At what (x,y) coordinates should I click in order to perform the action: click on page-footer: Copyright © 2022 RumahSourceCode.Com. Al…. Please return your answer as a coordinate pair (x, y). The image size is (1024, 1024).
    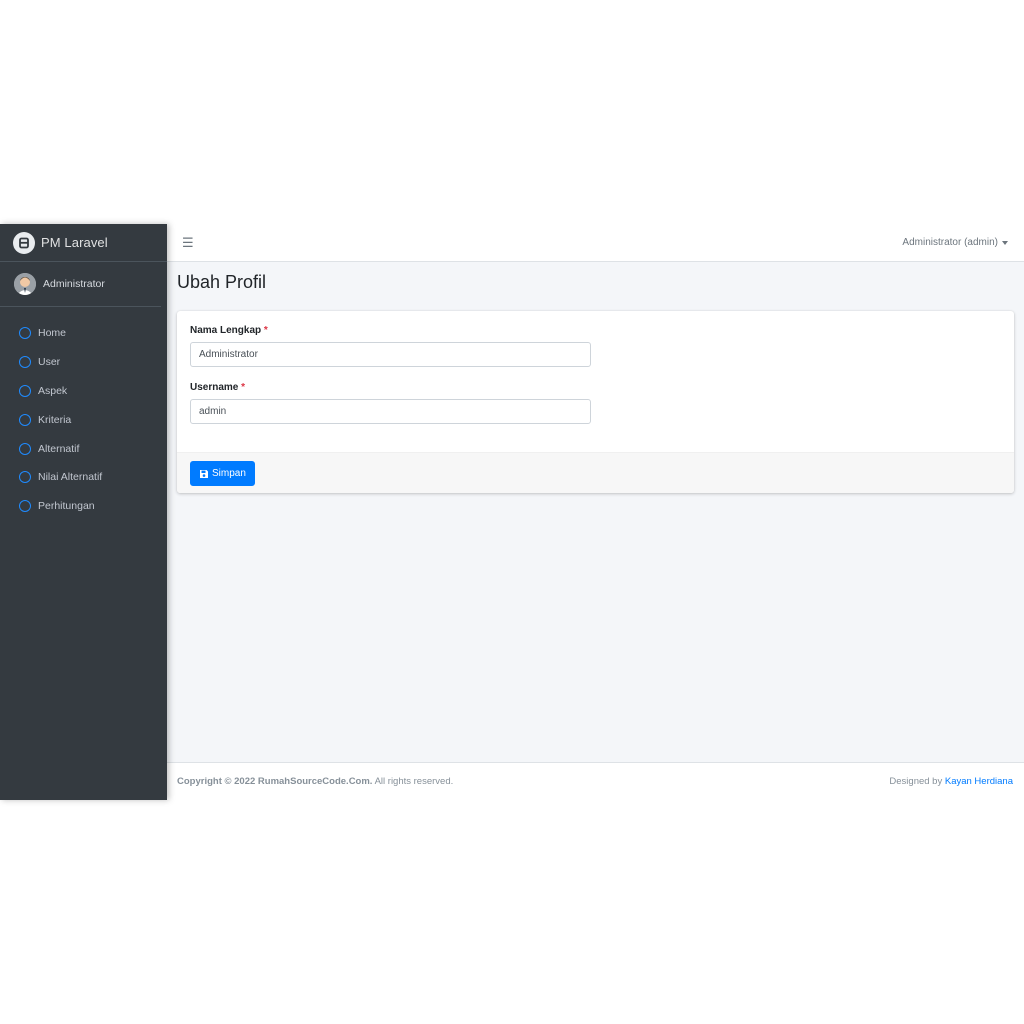
    Looking at the image, I should click on (595, 781).